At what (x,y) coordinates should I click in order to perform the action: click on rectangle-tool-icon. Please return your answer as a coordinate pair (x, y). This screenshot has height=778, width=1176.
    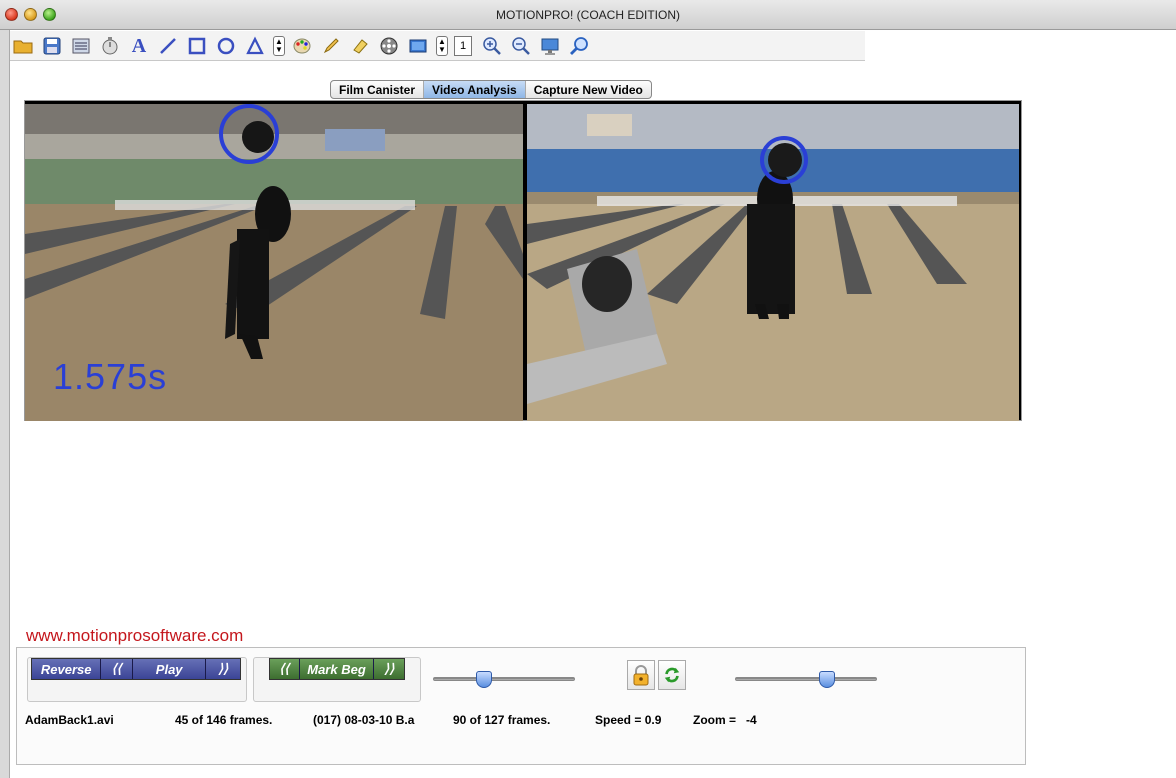
    Looking at the image, I should click on (197, 46).